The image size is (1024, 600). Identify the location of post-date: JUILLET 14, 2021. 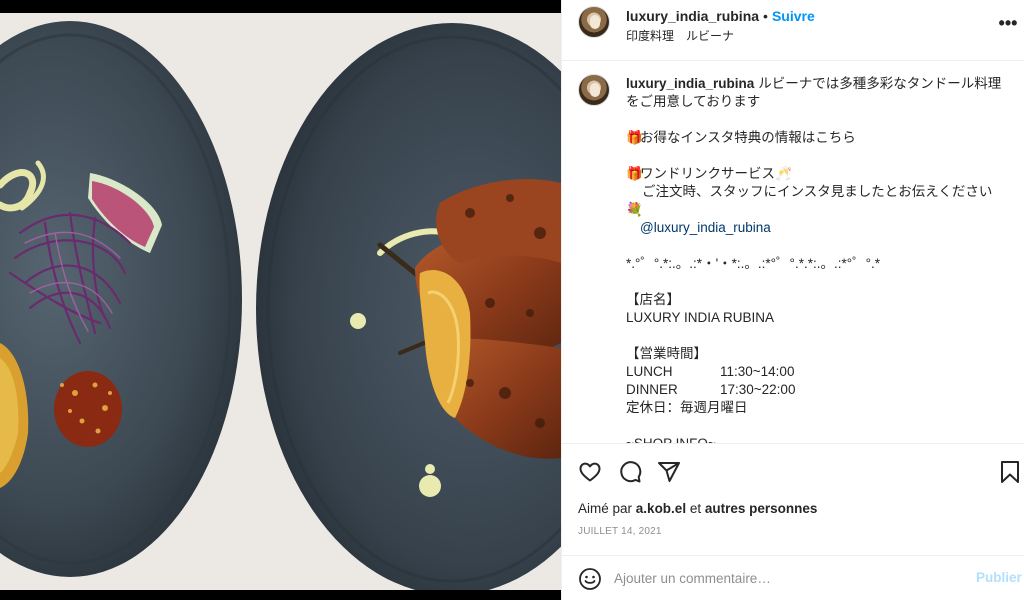
(620, 531).